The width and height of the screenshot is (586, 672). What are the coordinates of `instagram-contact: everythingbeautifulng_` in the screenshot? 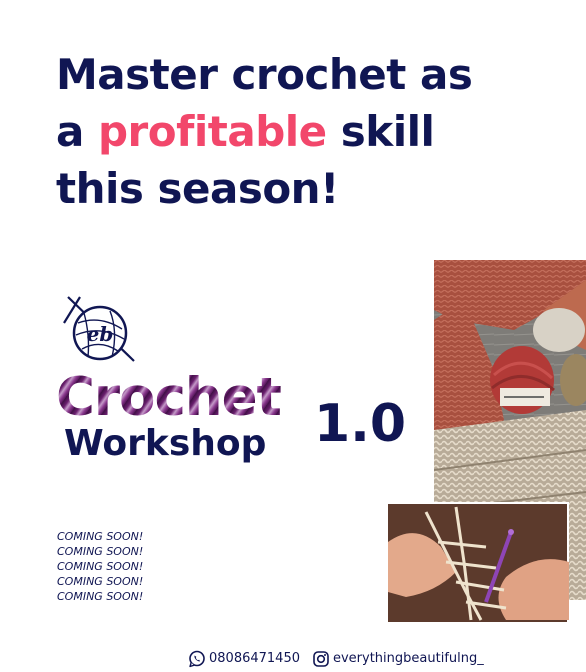 It's located at (398, 659).